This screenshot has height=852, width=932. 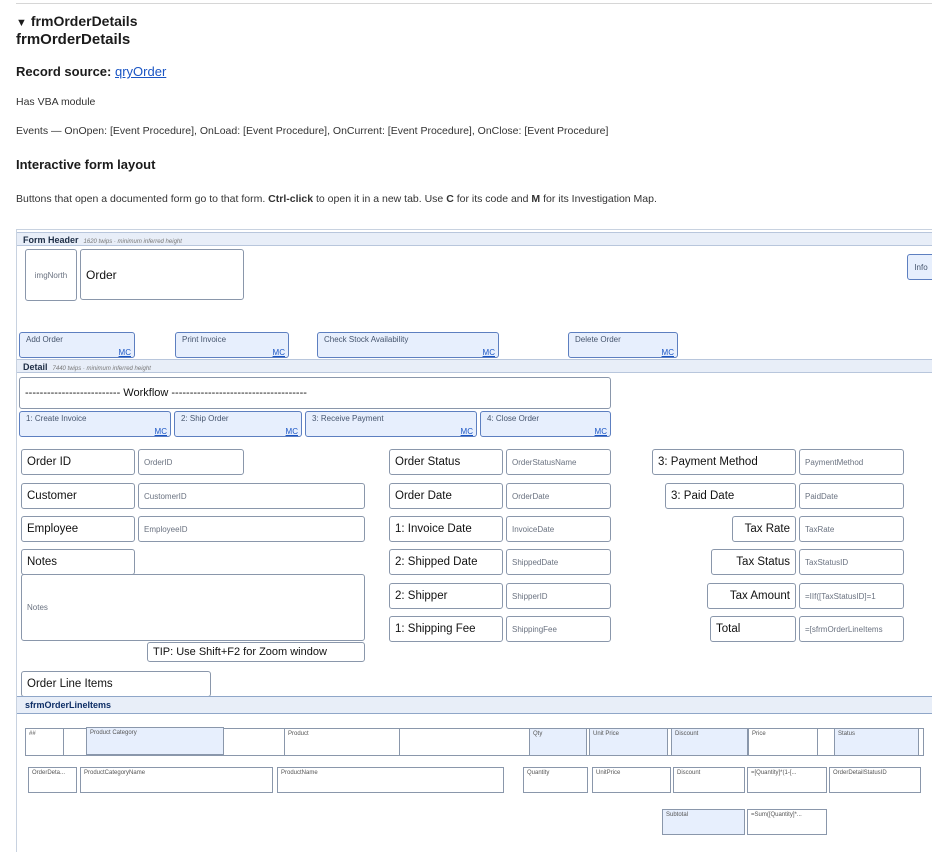 I want to click on invoice-date-field: InvoiceDate, so click(x=558, y=529).